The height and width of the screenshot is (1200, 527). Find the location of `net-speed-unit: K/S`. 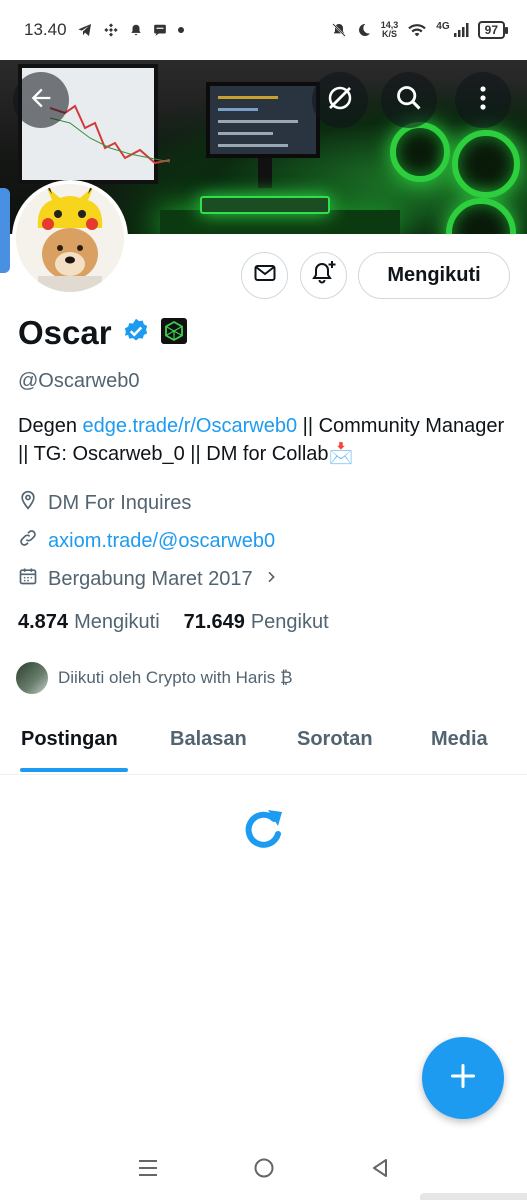

net-speed-unit: K/S is located at coordinates (390, 34).